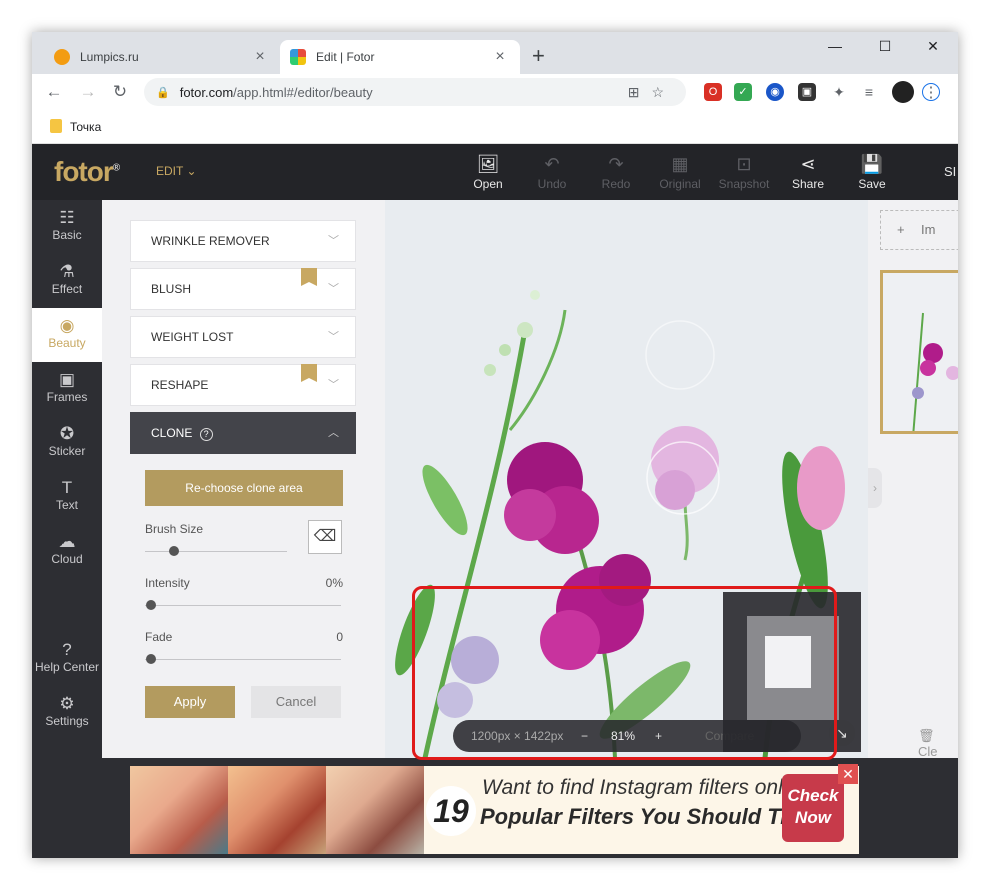 The width and height of the screenshot is (990, 891). What do you see at coordinates (743, 92) in the screenshot?
I see `extension-check-icon: ✓` at bounding box center [743, 92].